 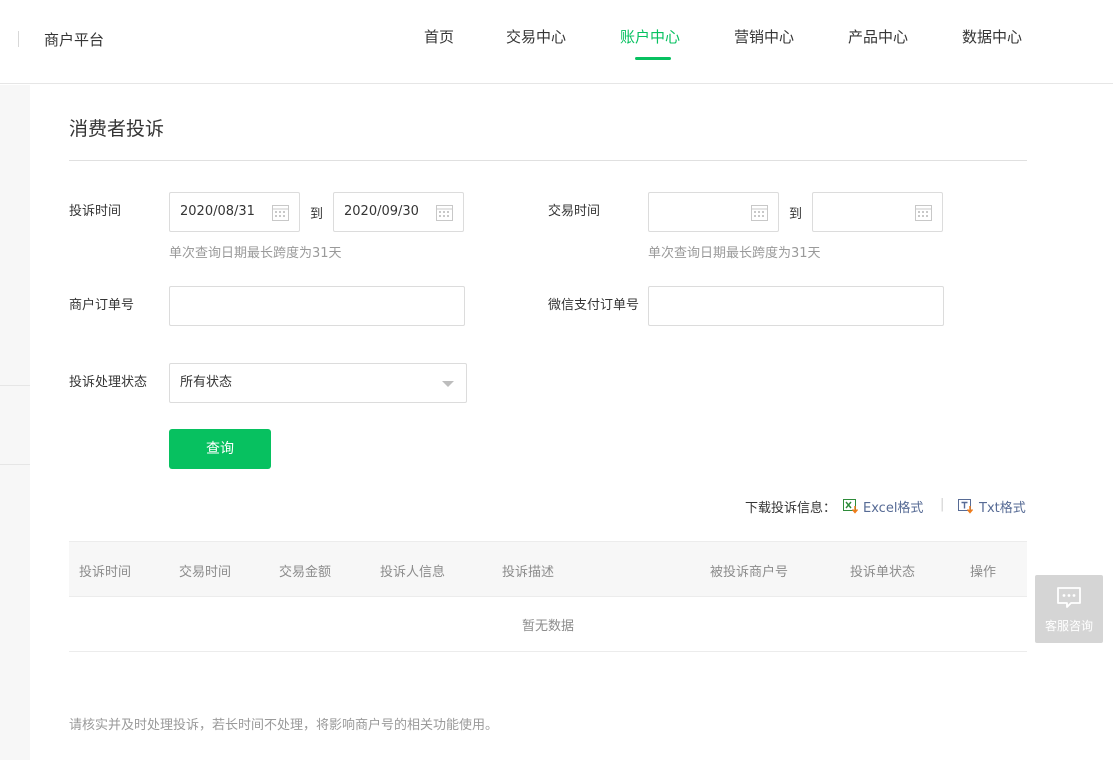 What do you see at coordinates (734, 253) in the screenshot?
I see `trade-range-hint: 单次查询日期最长跨度为31天` at bounding box center [734, 253].